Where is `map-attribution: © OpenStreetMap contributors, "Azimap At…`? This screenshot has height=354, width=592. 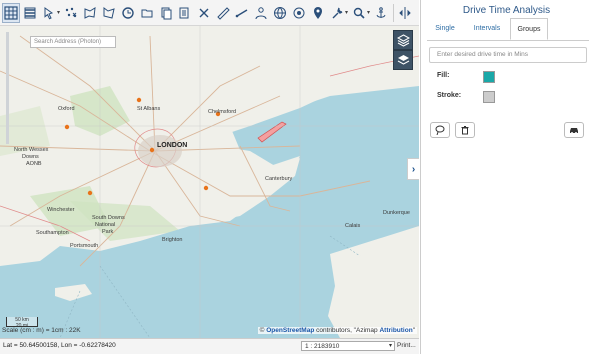
map-attribution: © OpenStreetMap contributors, "Azimap At… is located at coordinates (337, 330).